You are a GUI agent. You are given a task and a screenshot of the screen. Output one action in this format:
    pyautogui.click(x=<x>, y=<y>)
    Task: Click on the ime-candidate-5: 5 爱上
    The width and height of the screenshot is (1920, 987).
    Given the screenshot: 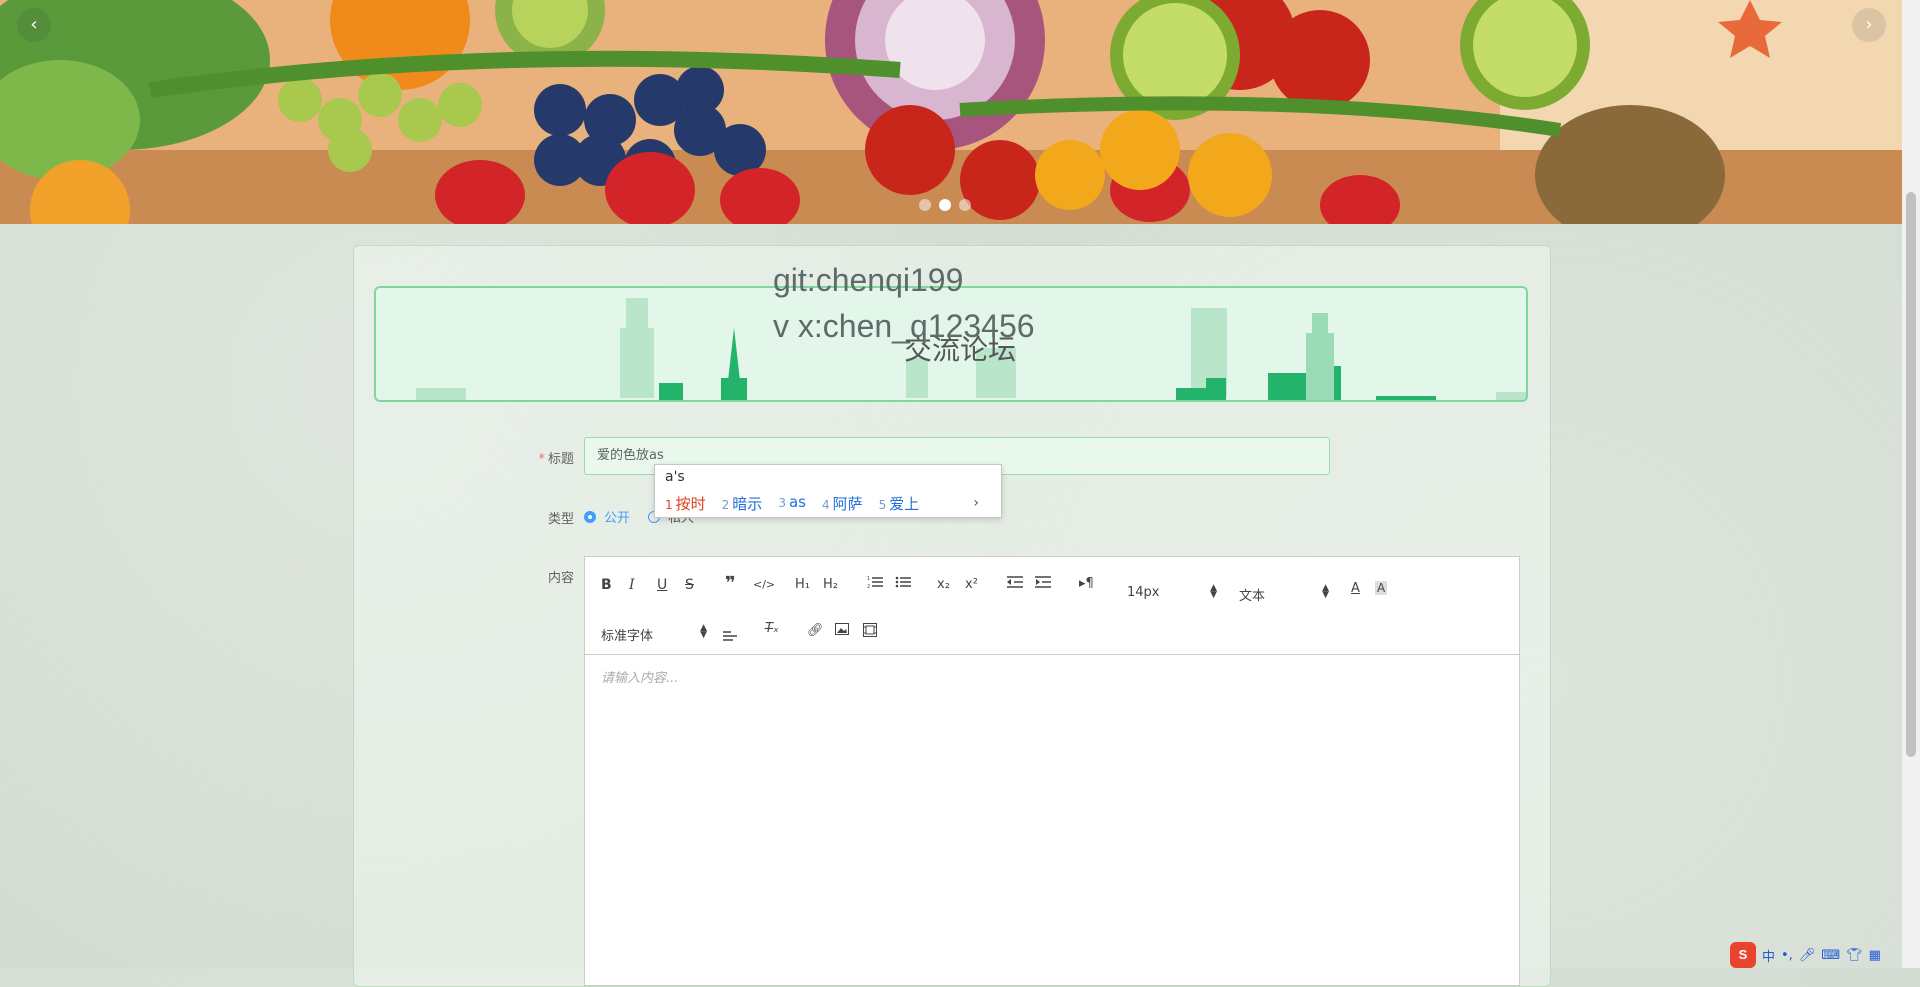 What is the action you would take?
    pyautogui.click(x=899, y=503)
    